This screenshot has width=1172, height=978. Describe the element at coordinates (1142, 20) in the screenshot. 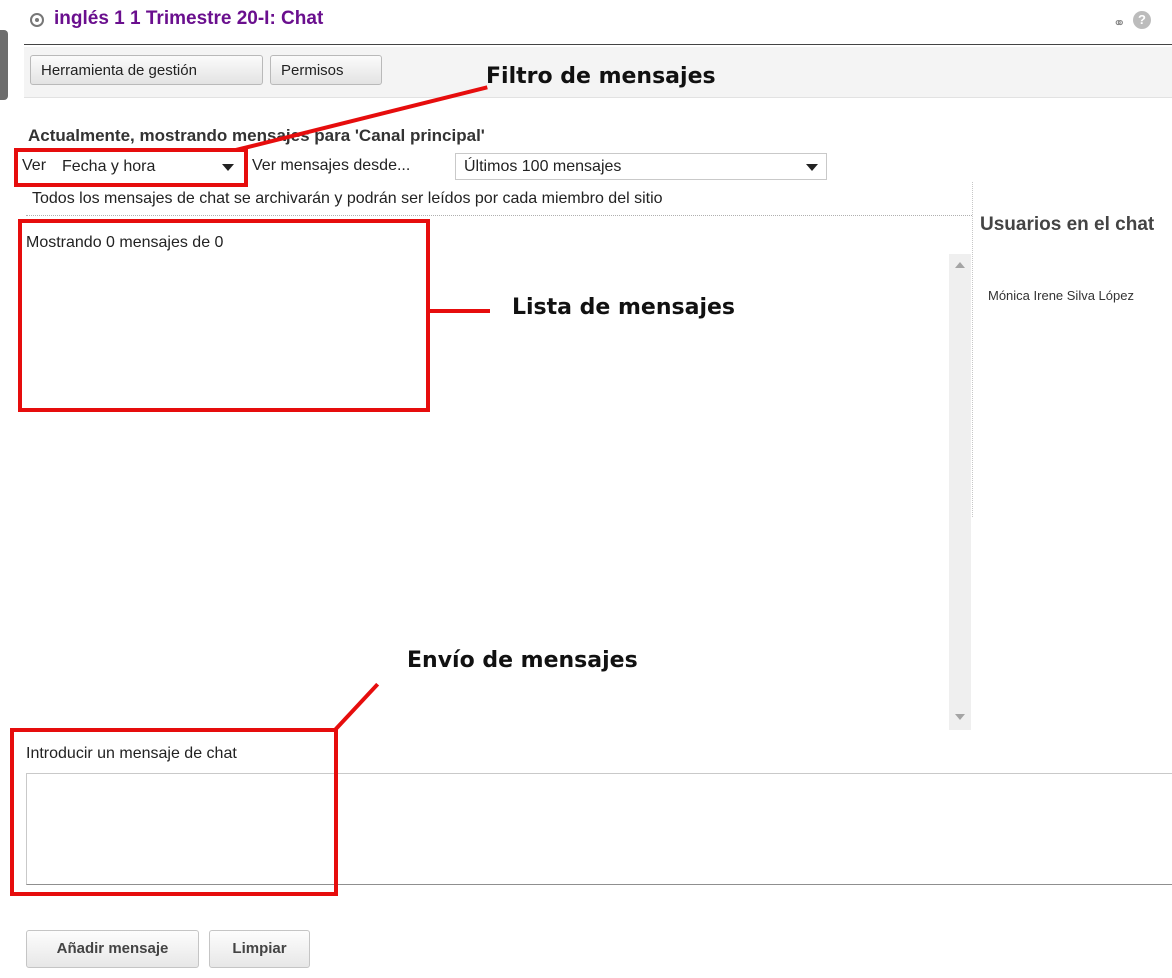

I see `help-icon: ?` at that location.